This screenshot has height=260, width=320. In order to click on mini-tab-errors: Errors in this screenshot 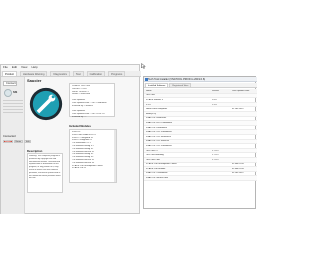, I will do `click(18, 141)`.